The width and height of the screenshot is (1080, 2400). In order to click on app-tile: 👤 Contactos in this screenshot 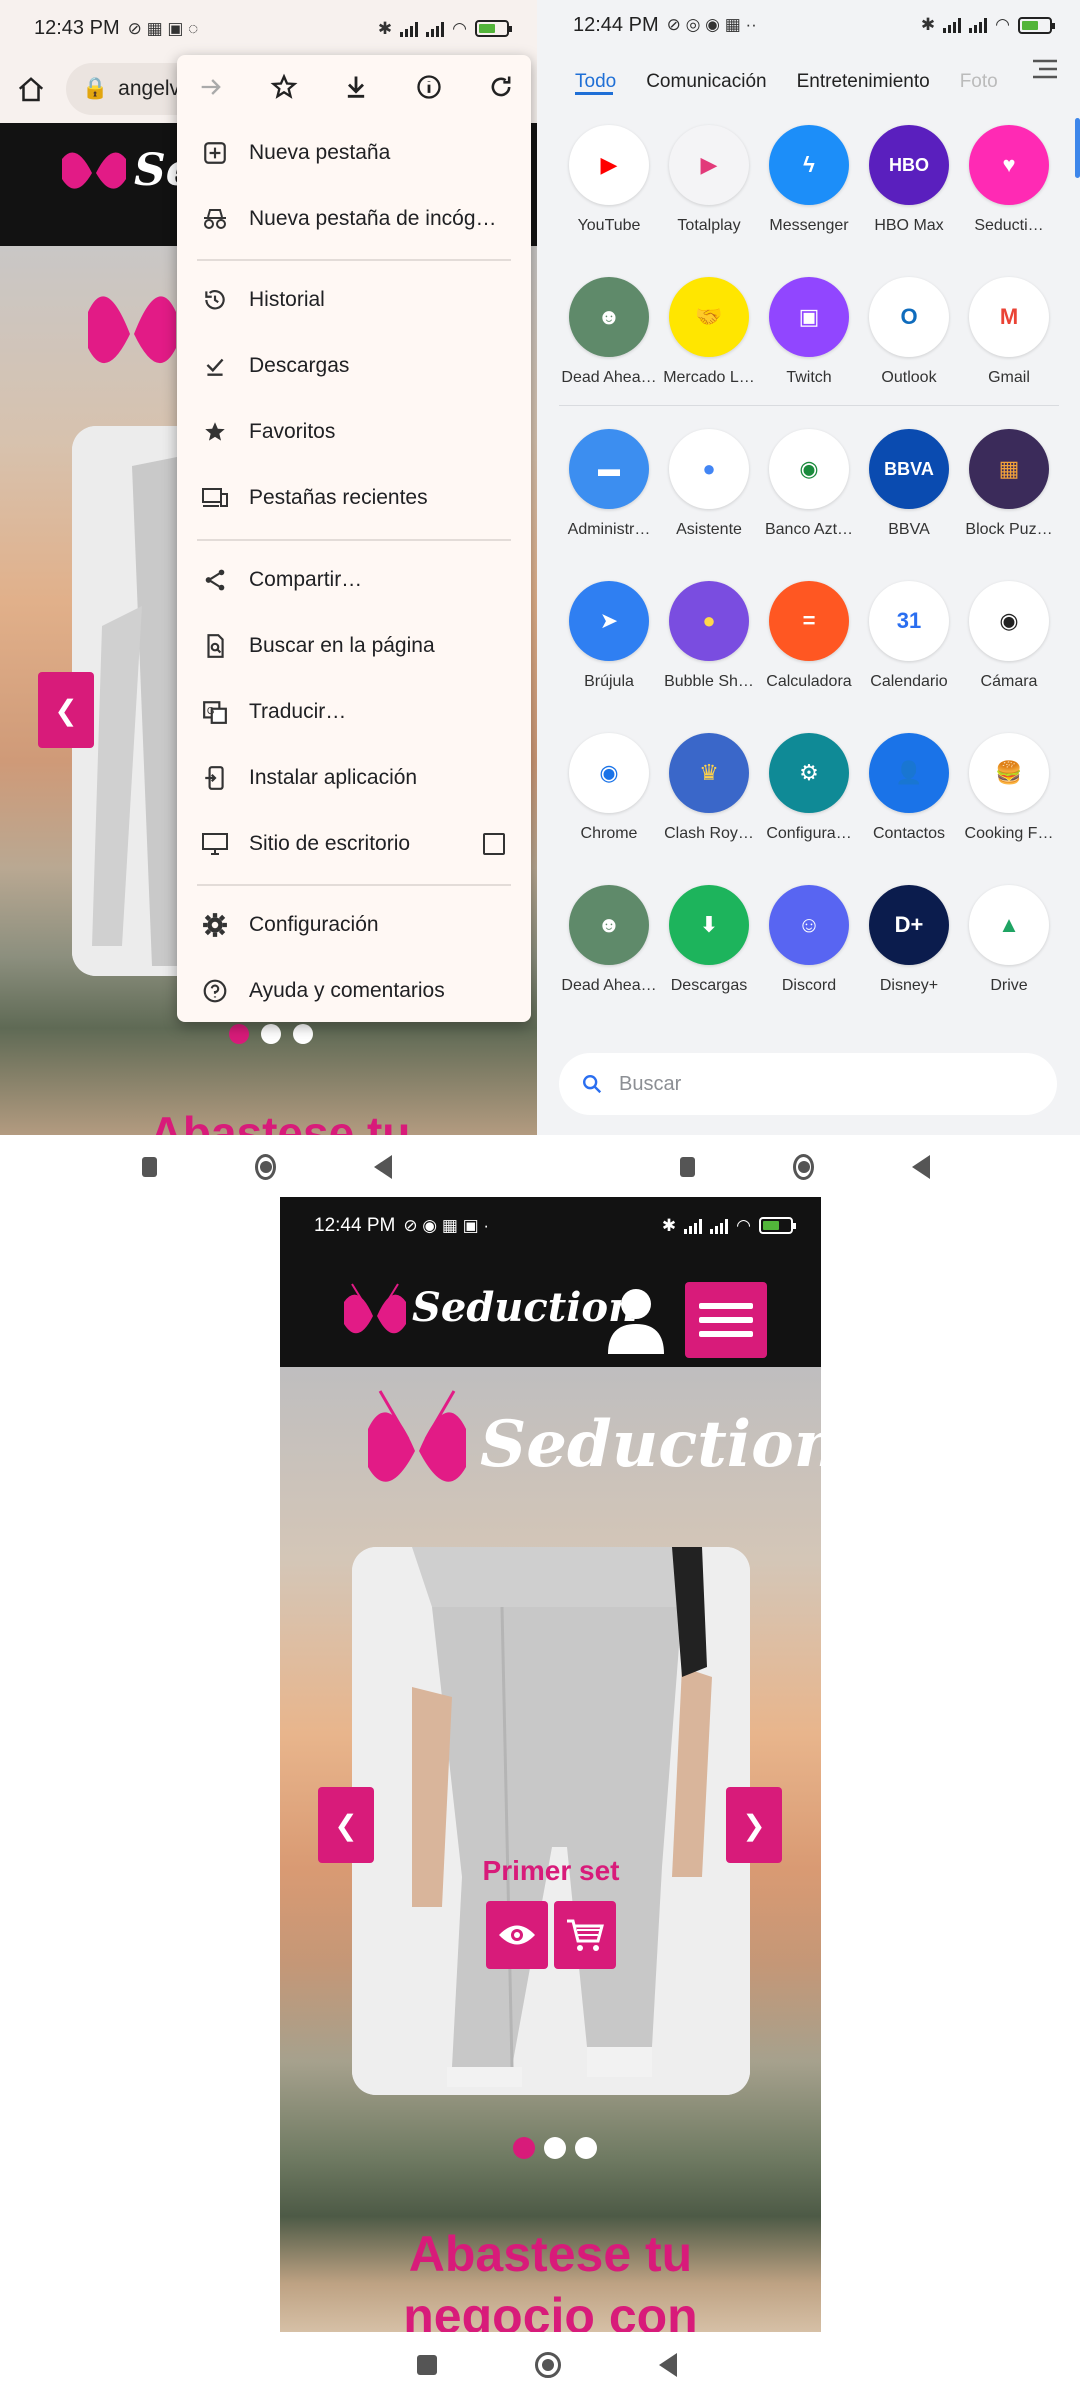, I will do `click(909, 788)`.